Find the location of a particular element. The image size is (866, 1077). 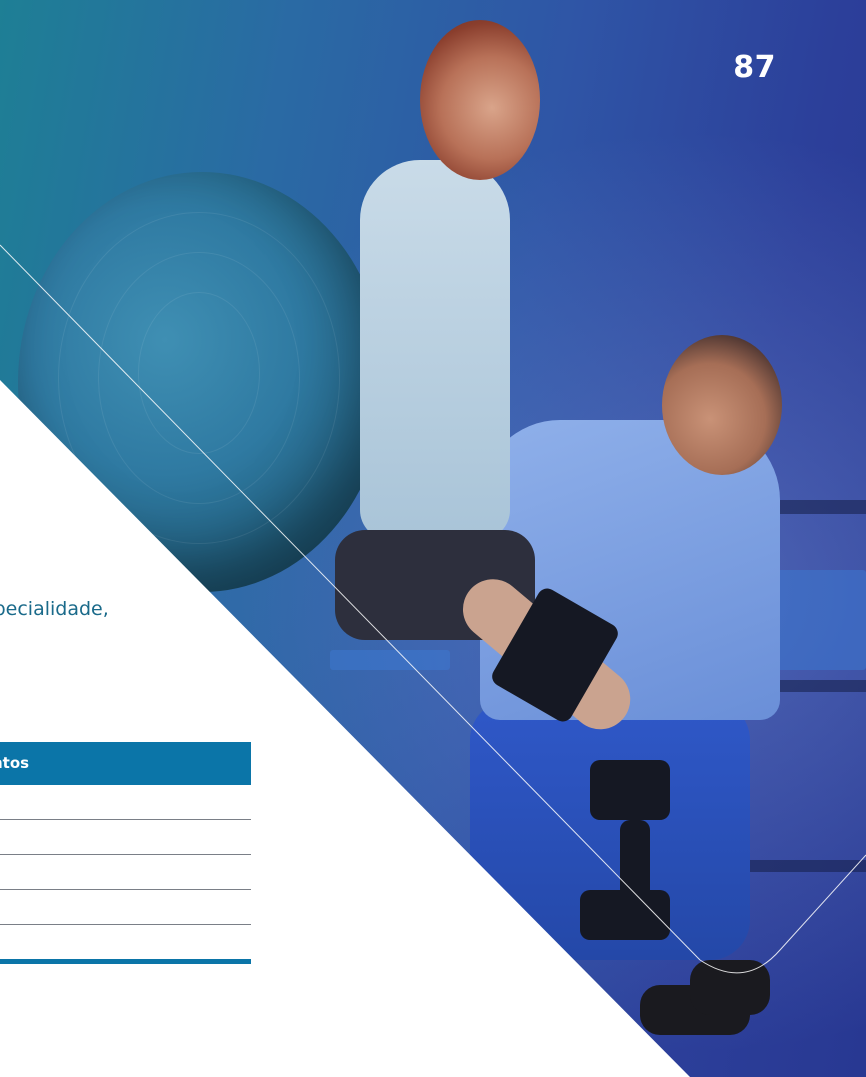

table: ntos is located at coordinates (125, 853).